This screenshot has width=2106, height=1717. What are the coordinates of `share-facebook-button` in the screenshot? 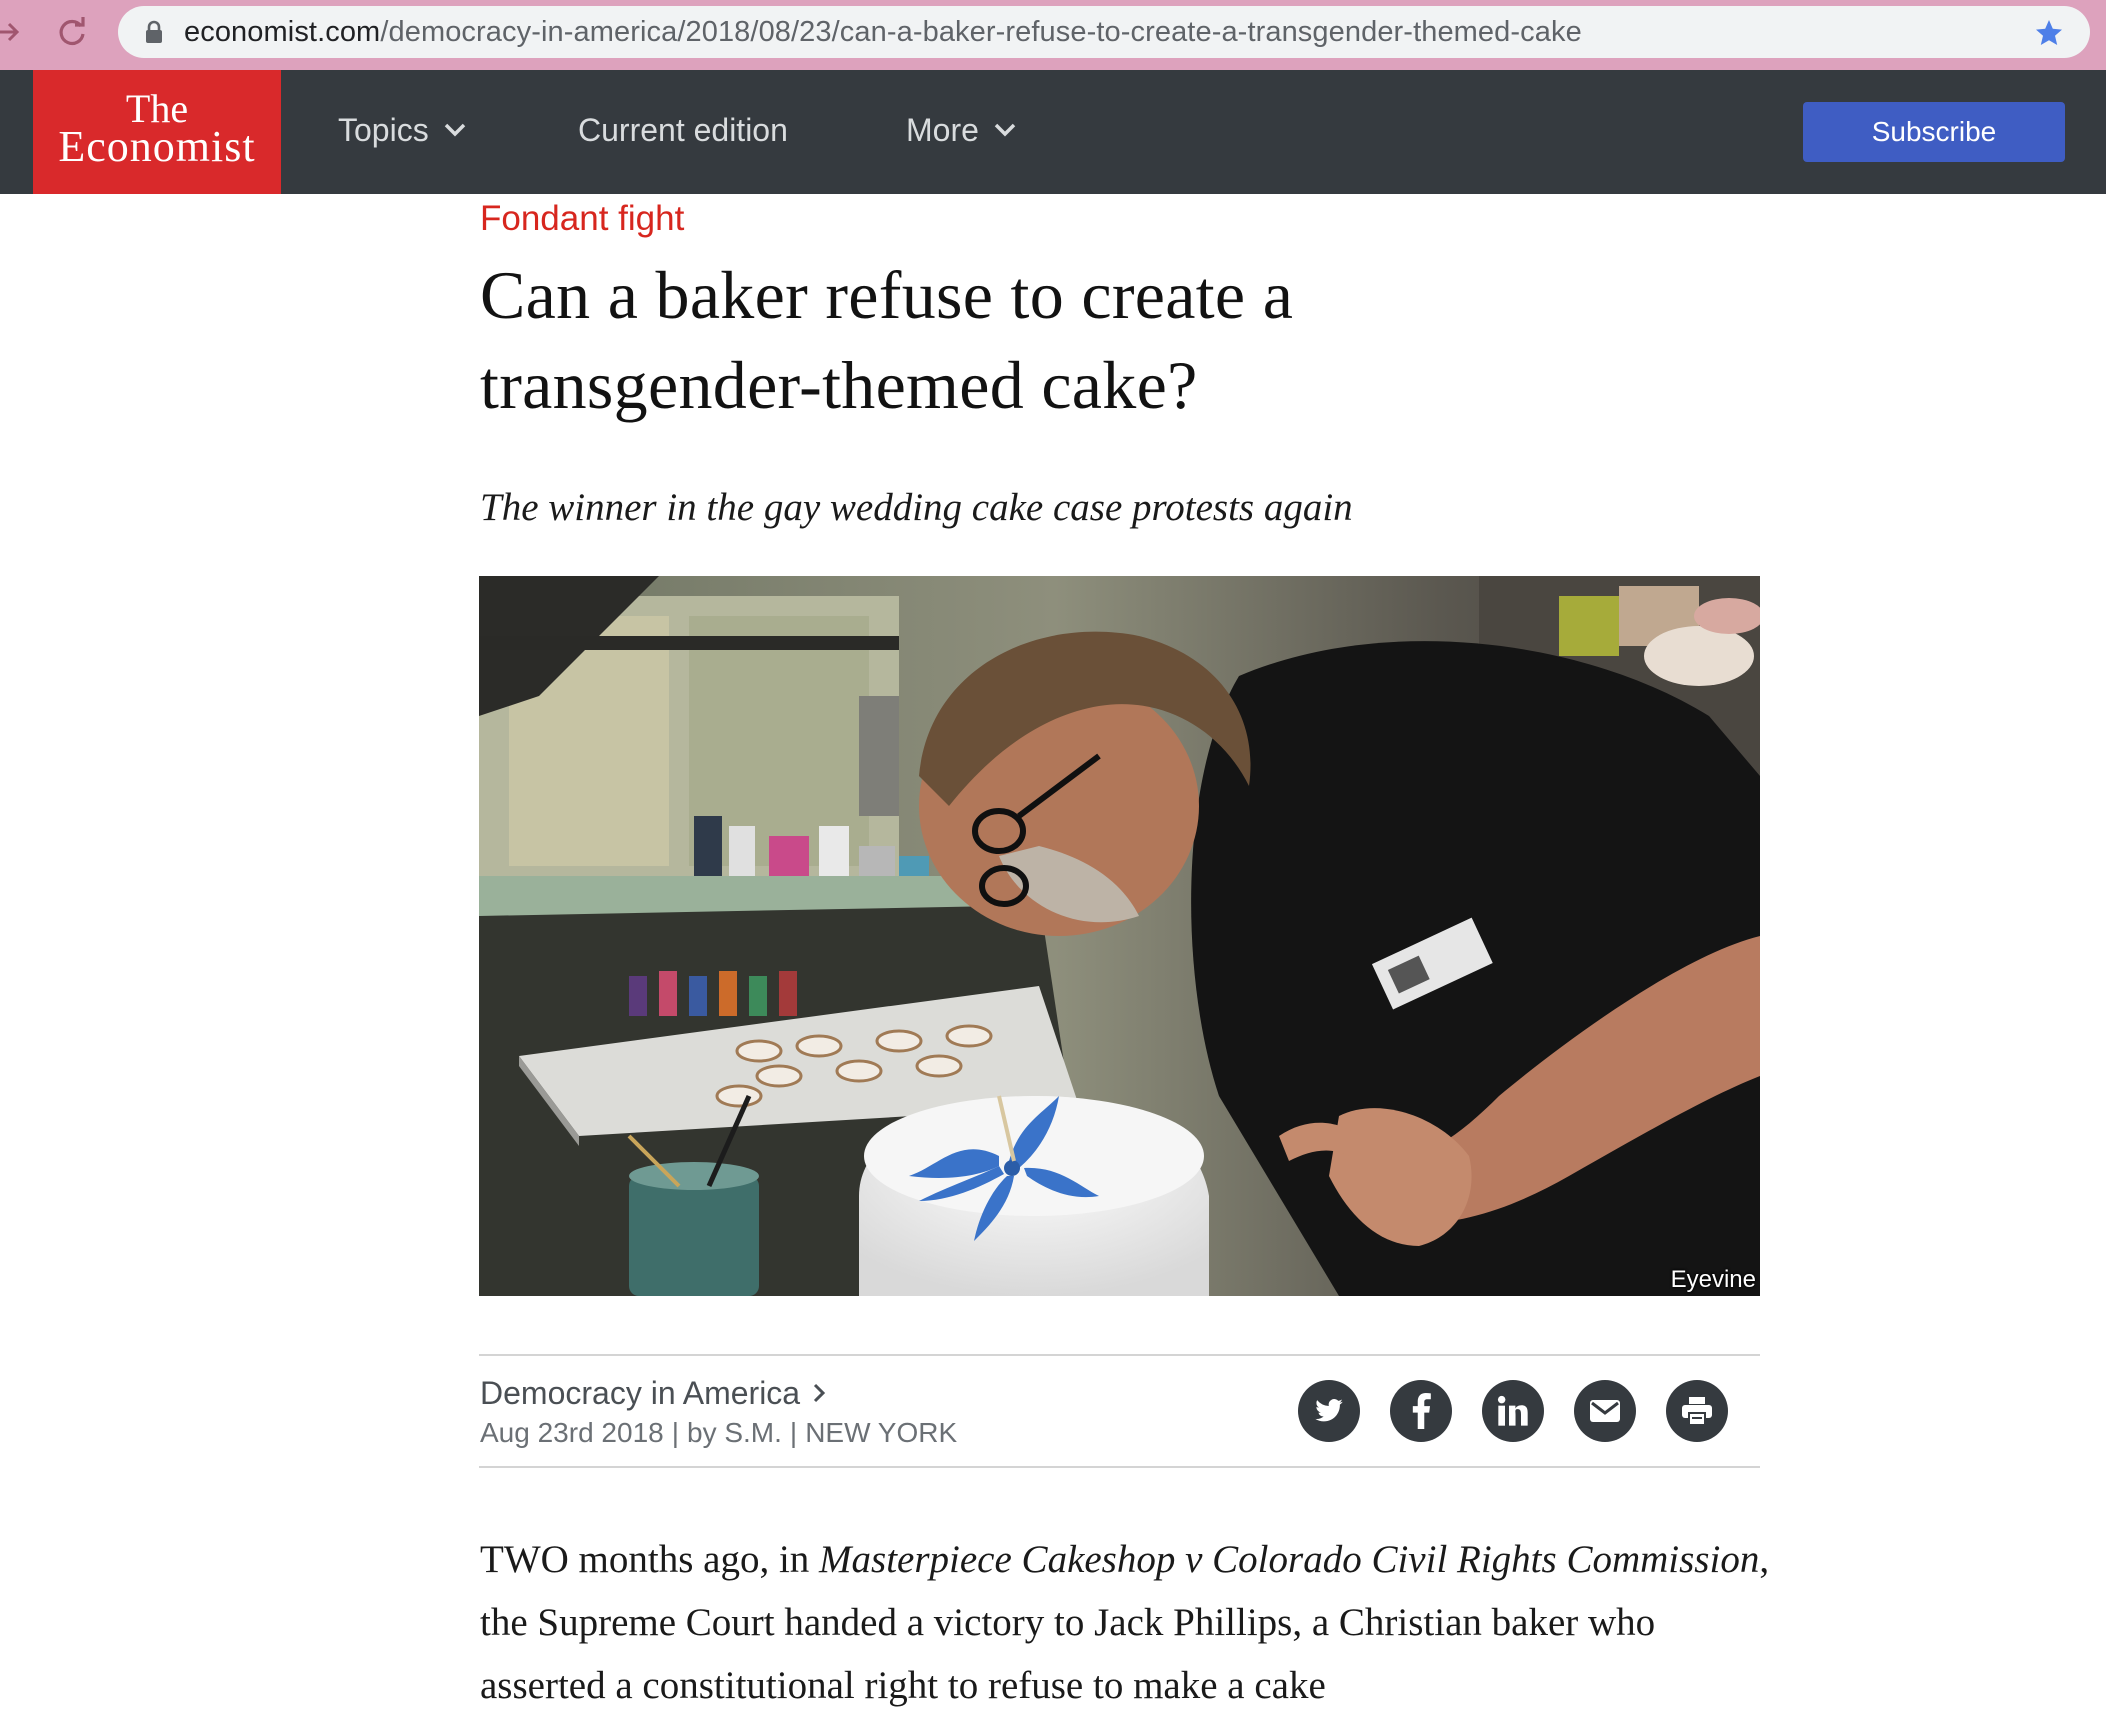 It's located at (1421, 1411).